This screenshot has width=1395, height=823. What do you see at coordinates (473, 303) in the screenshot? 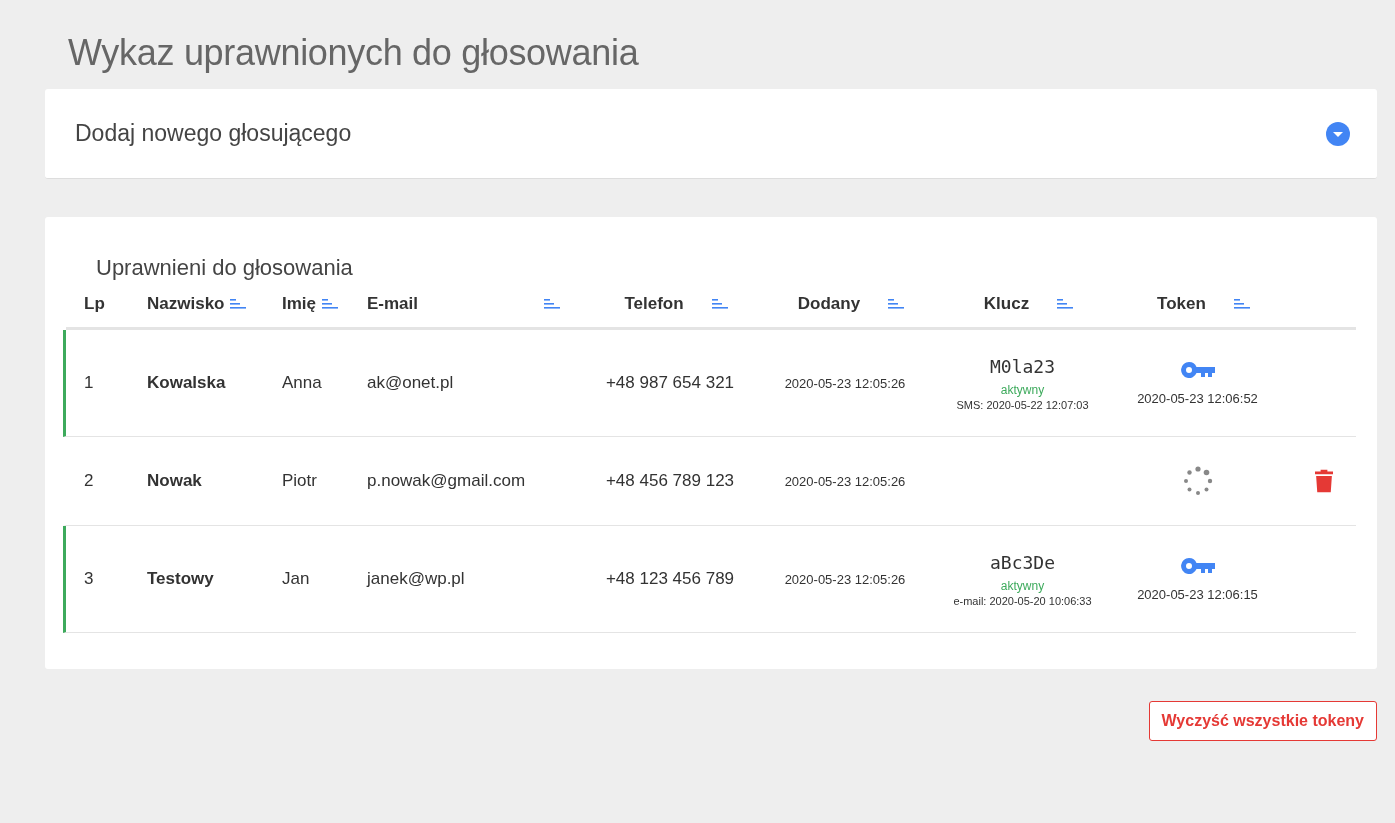
I see `column-header: E-mail` at bounding box center [473, 303].